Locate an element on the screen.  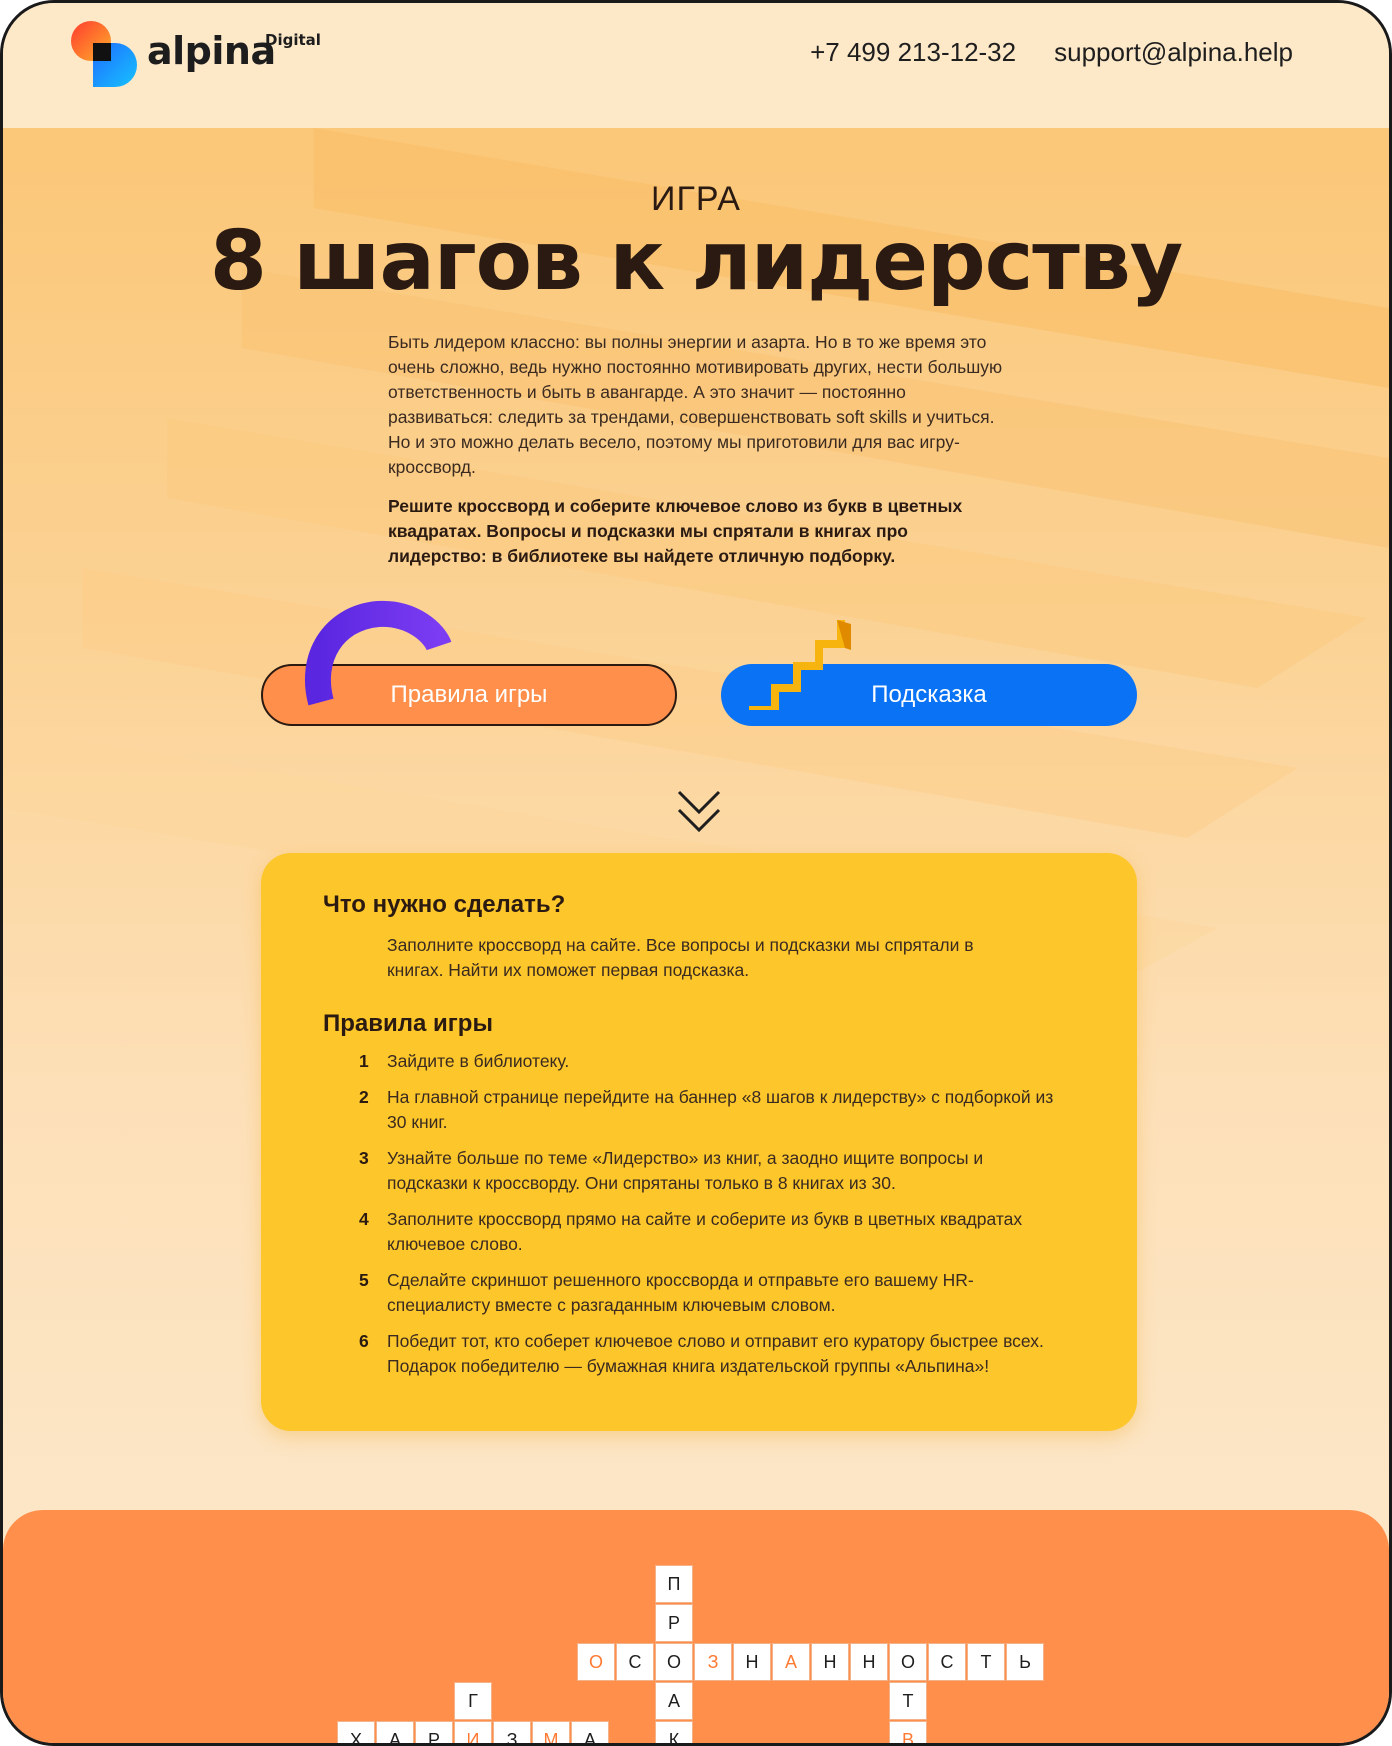
crossword-cell-highlight: М is located at coordinates (551, 1733).